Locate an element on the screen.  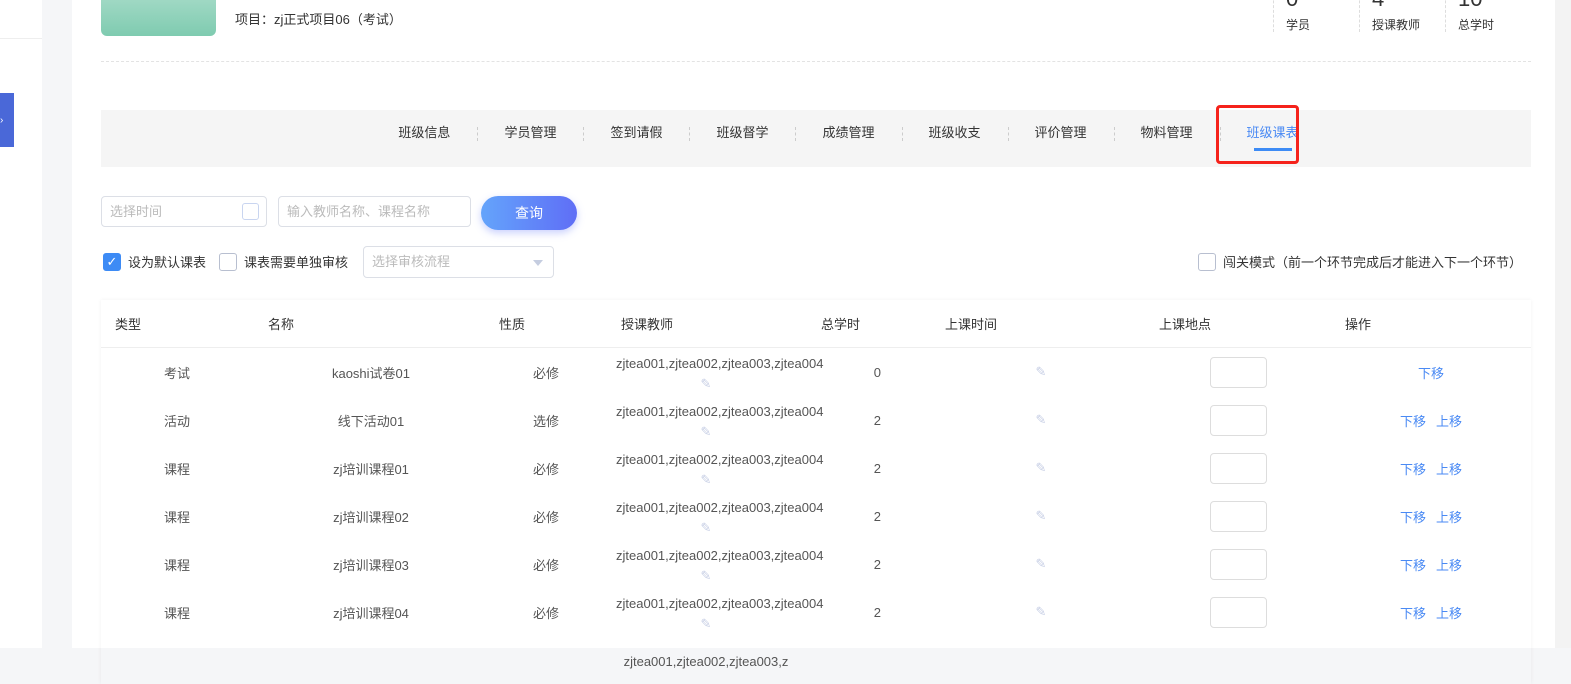
cell-name: kaoshi试卷01 is located at coordinates (371, 373).